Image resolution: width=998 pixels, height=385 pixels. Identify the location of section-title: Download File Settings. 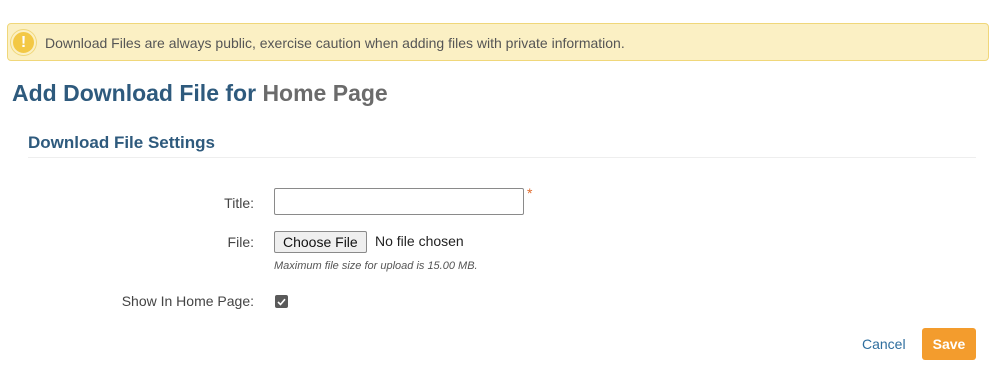
(122, 142).